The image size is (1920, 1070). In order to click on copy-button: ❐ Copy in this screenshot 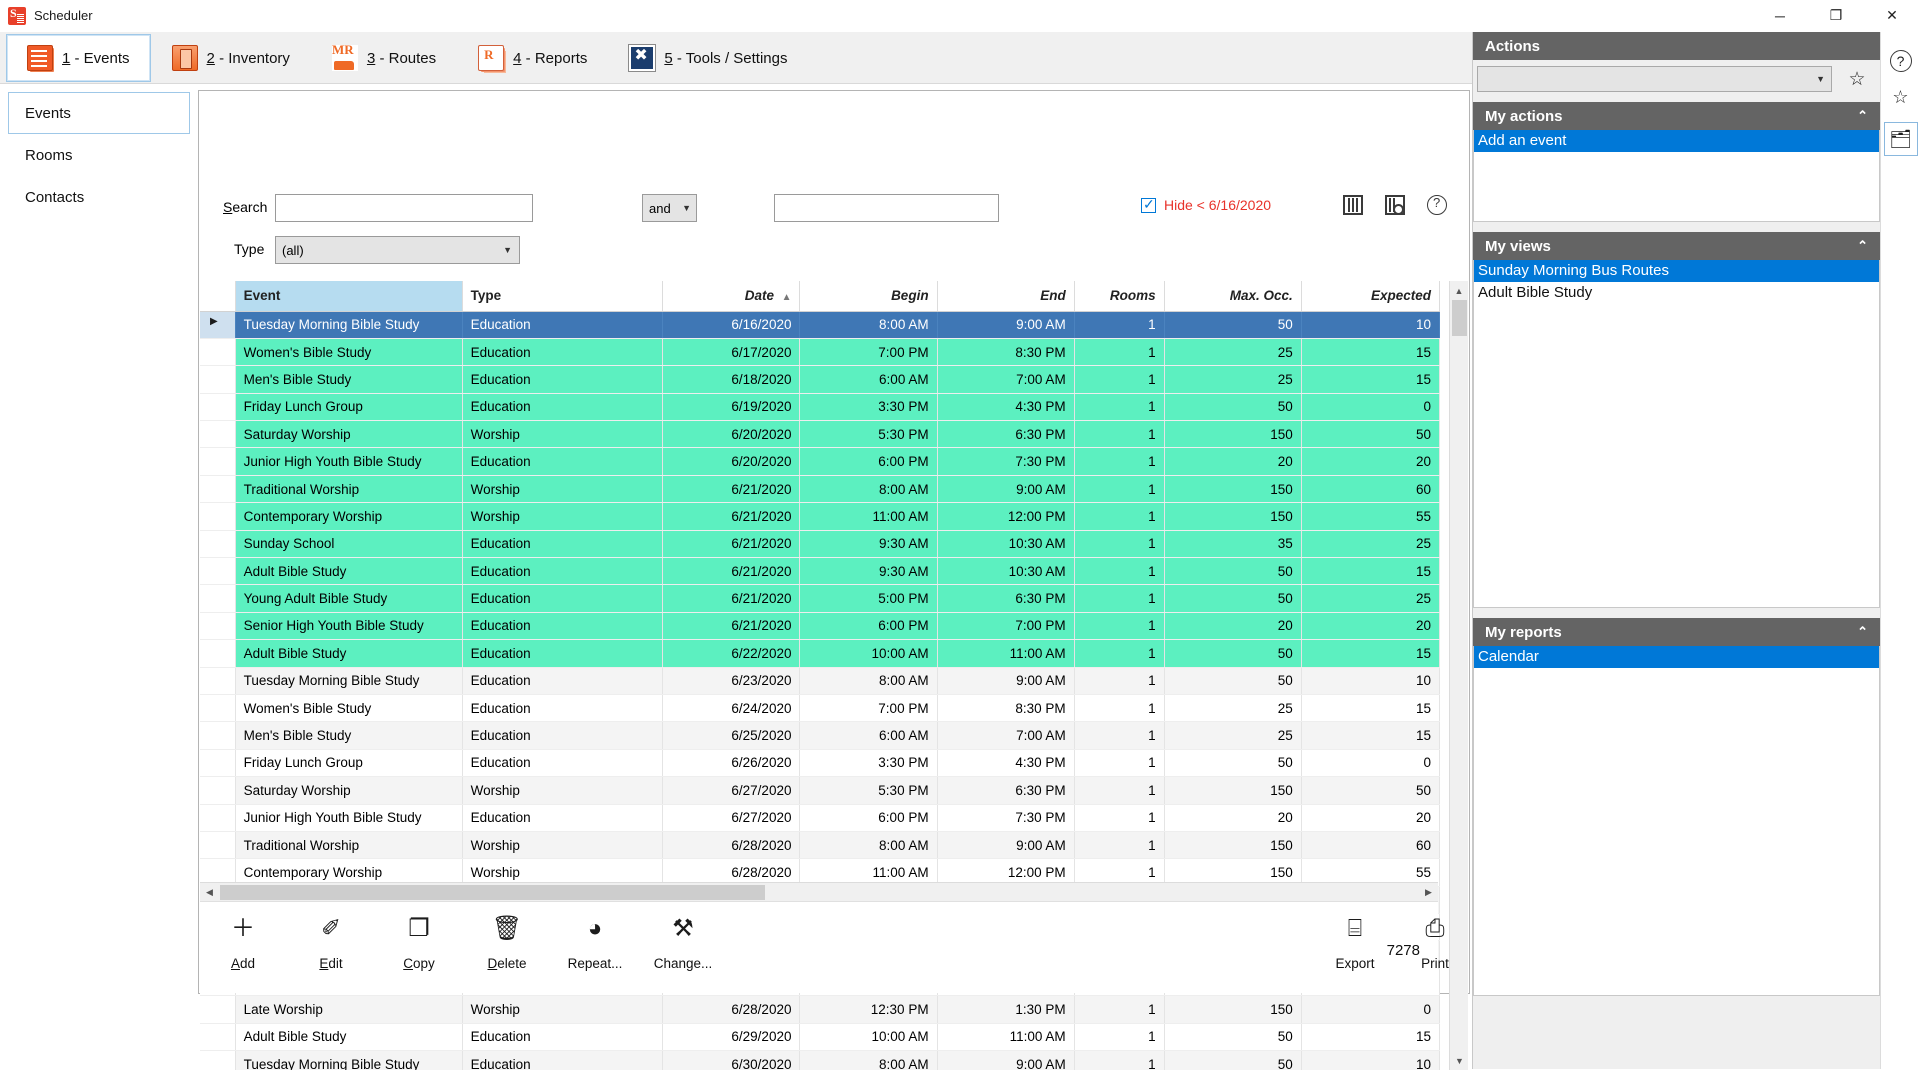, I will do `click(419, 942)`.